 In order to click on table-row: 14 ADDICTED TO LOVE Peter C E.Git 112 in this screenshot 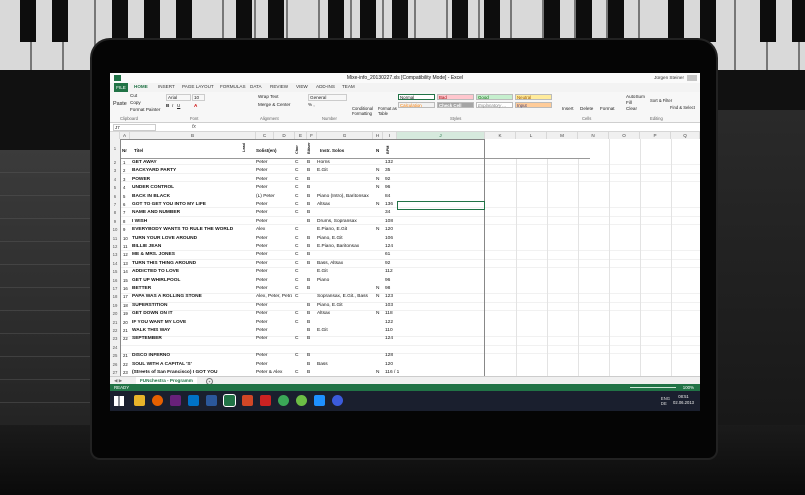, I will do `click(355, 272)`.